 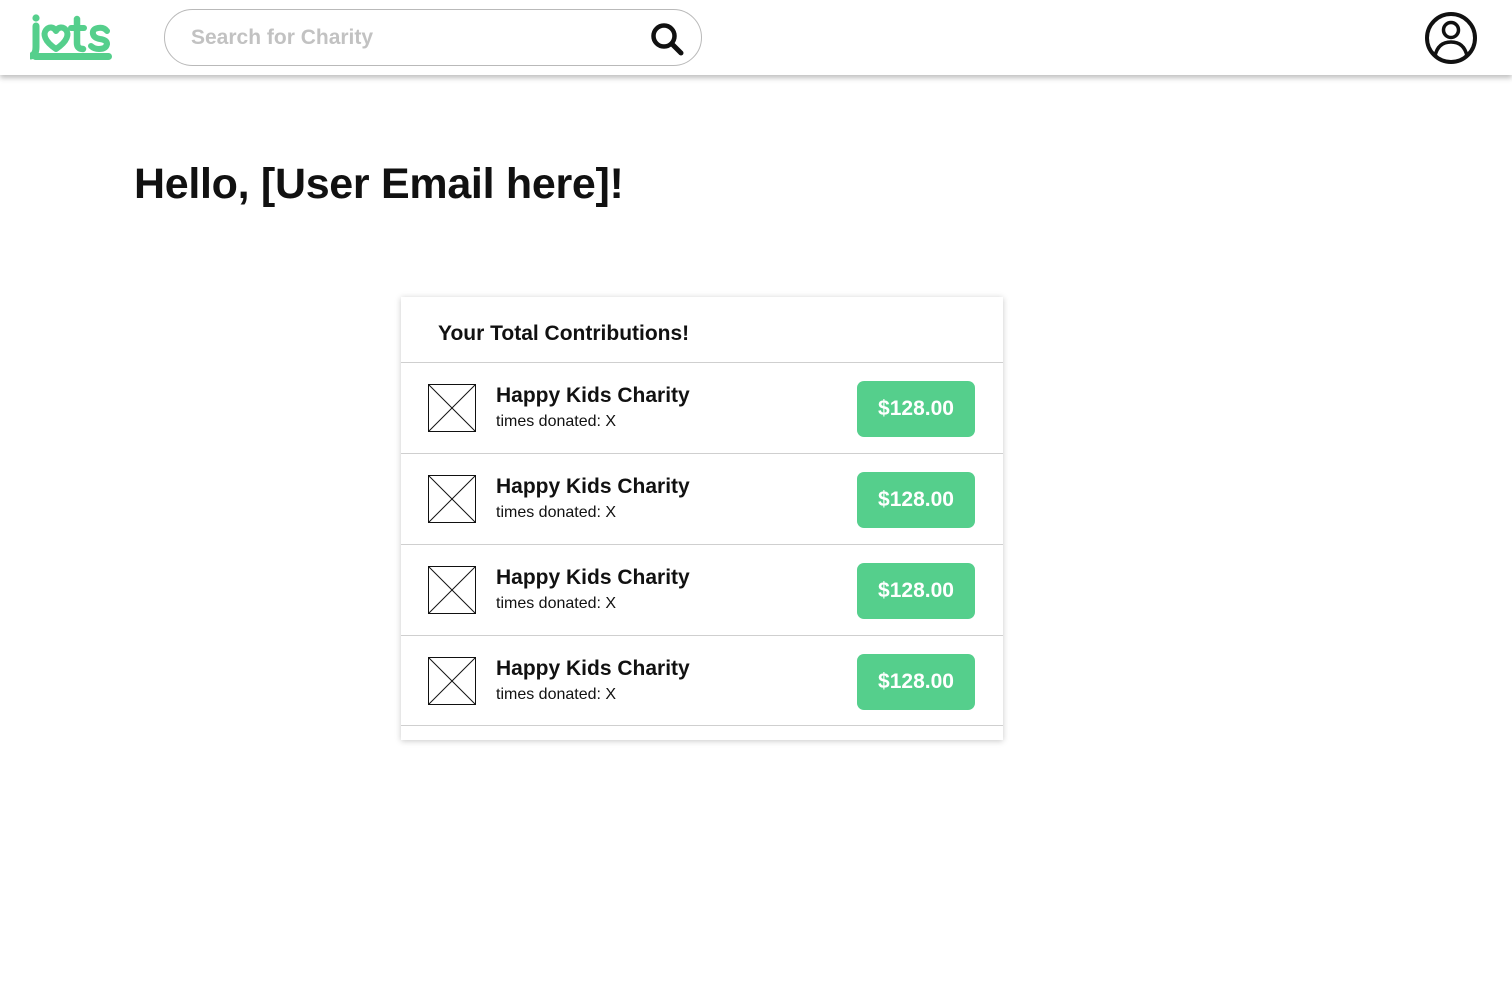 I want to click on greeting-heading: Hello, [User Email here]!, so click(x=379, y=184).